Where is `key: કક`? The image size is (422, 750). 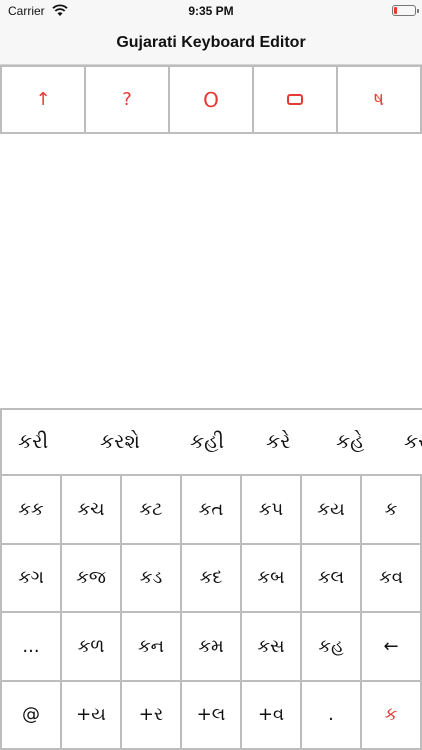
key: કક is located at coordinates (32, 510).